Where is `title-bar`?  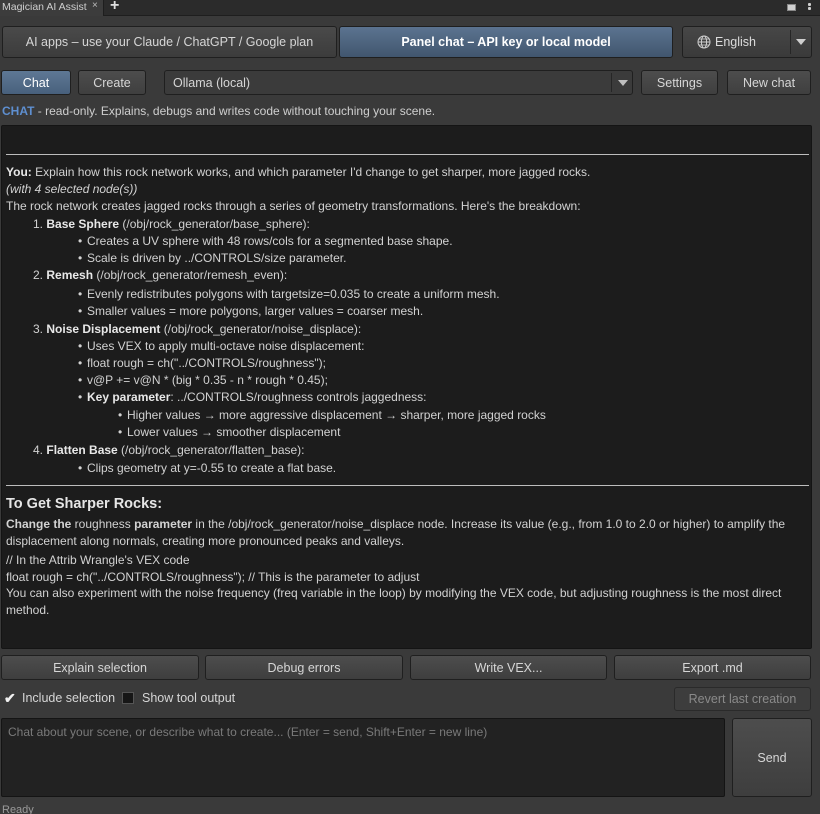
title-bar is located at coordinates (410, 8).